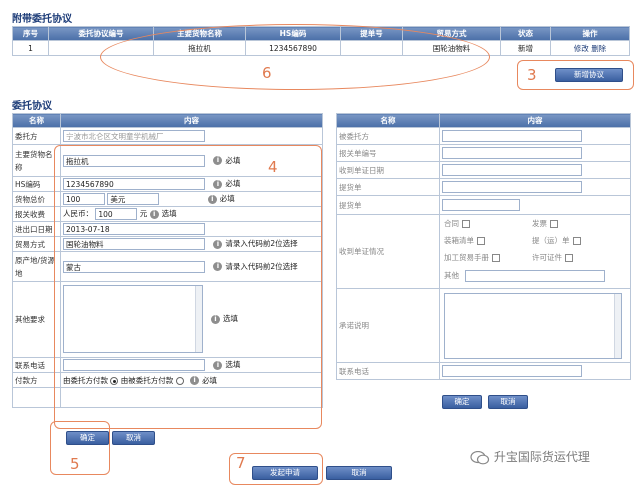  Describe the element at coordinates (496, 258) in the screenshot. I see `doc-manual-checkbox` at that location.